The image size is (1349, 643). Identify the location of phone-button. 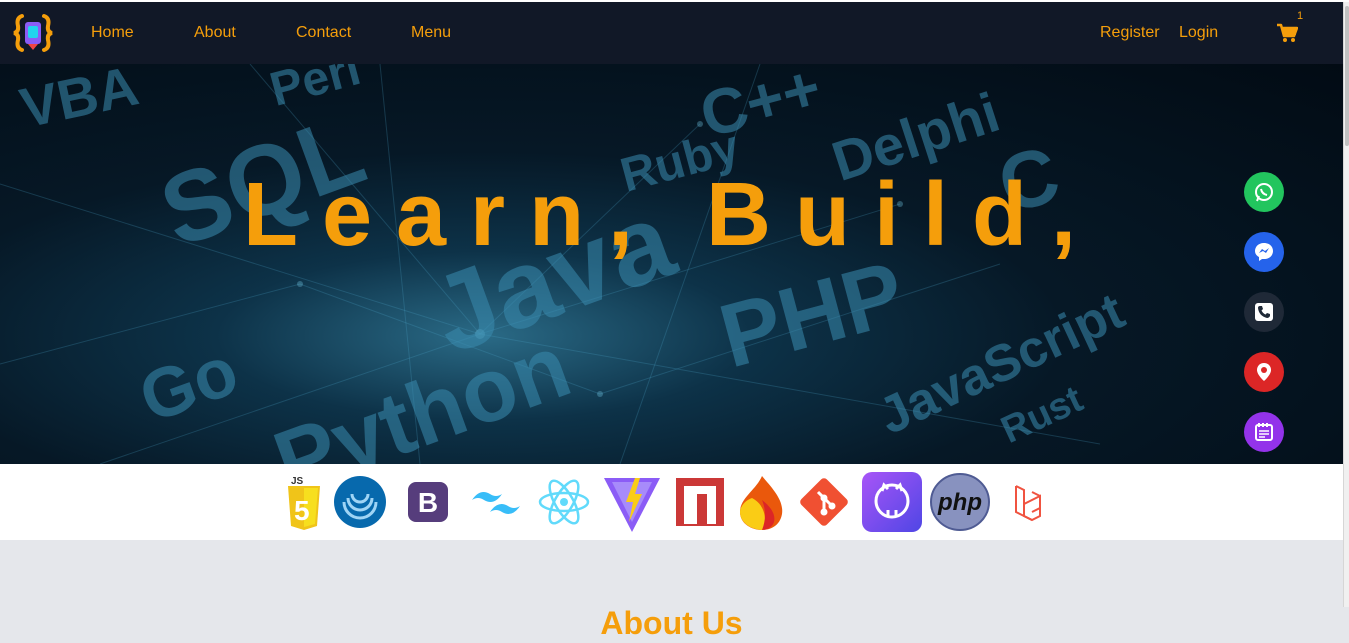
(1264, 312).